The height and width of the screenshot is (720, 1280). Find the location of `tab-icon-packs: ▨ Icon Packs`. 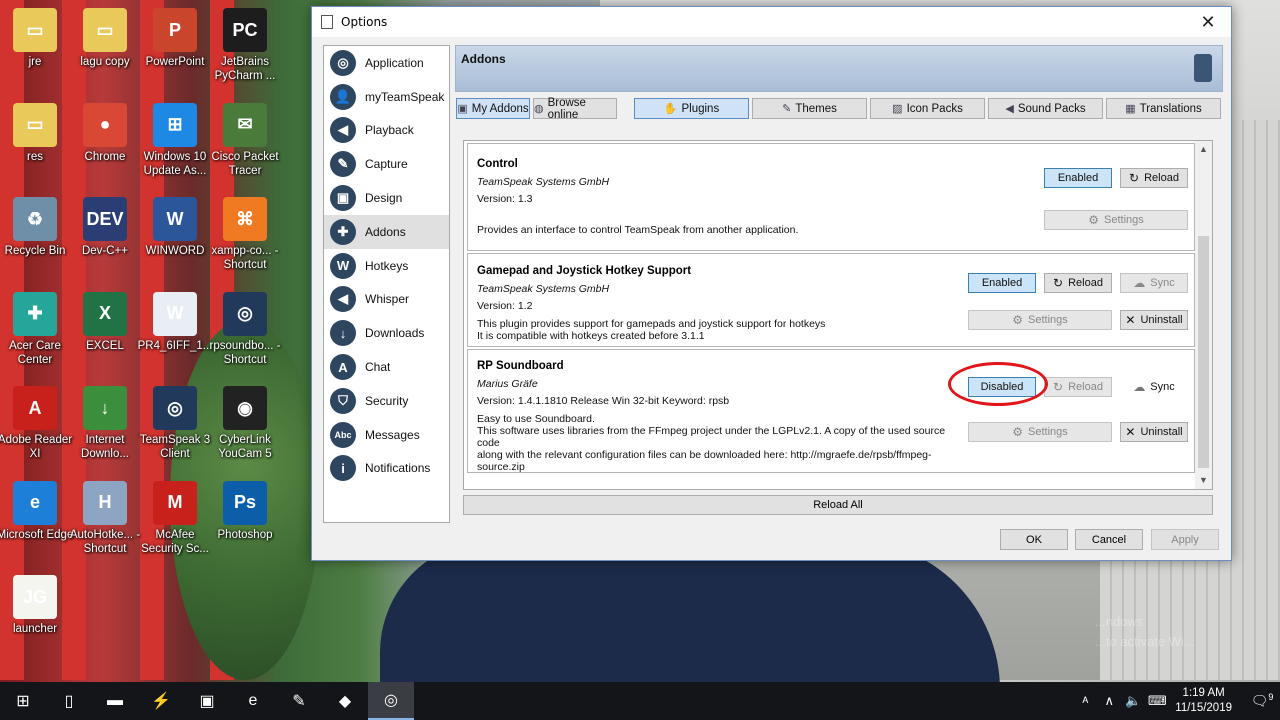

tab-icon-packs: ▨ Icon Packs is located at coordinates (927, 108).